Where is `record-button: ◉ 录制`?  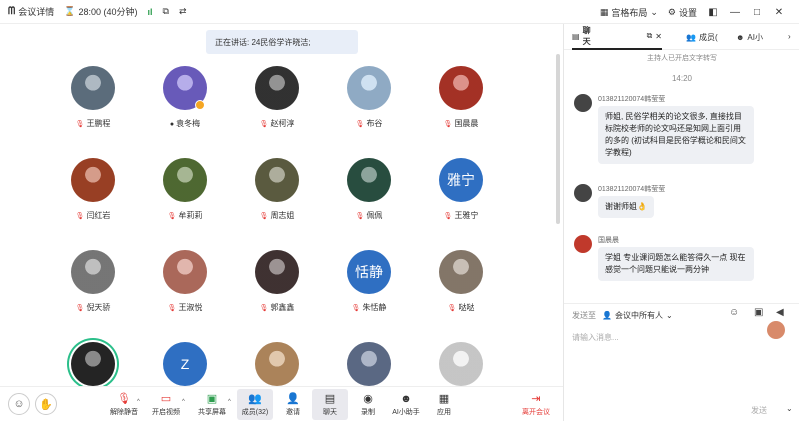 record-button: ◉ 录制 is located at coordinates (368, 404).